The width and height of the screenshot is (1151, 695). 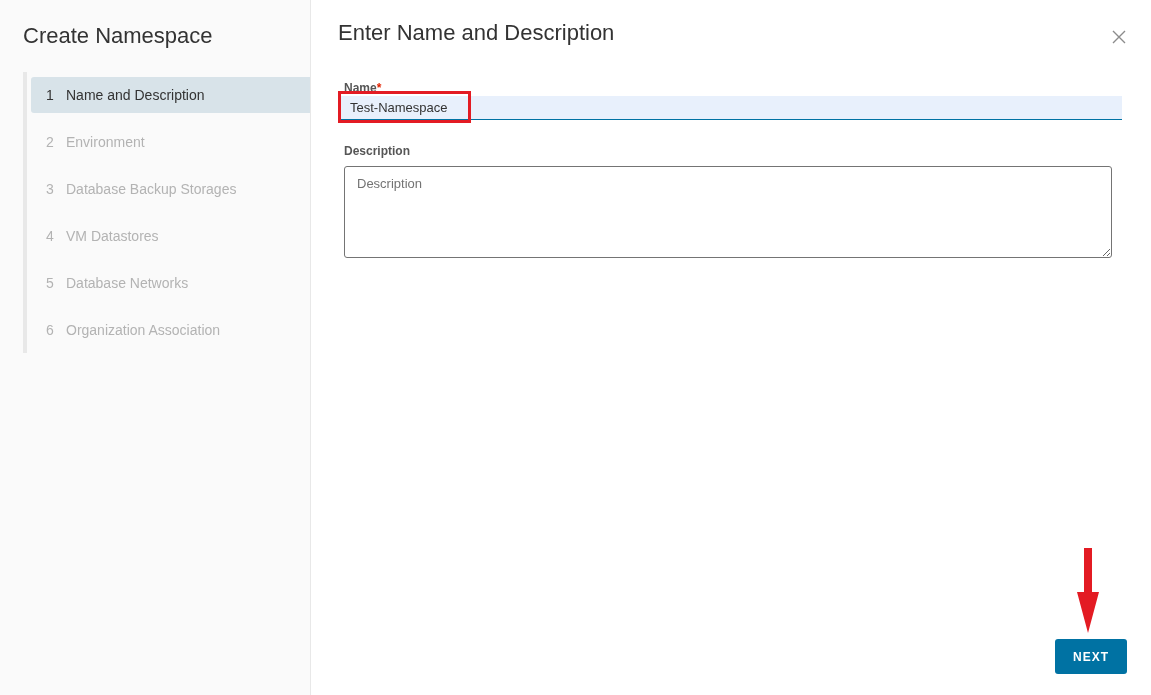 What do you see at coordinates (1091, 656) in the screenshot?
I see `next-button: NEXT` at bounding box center [1091, 656].